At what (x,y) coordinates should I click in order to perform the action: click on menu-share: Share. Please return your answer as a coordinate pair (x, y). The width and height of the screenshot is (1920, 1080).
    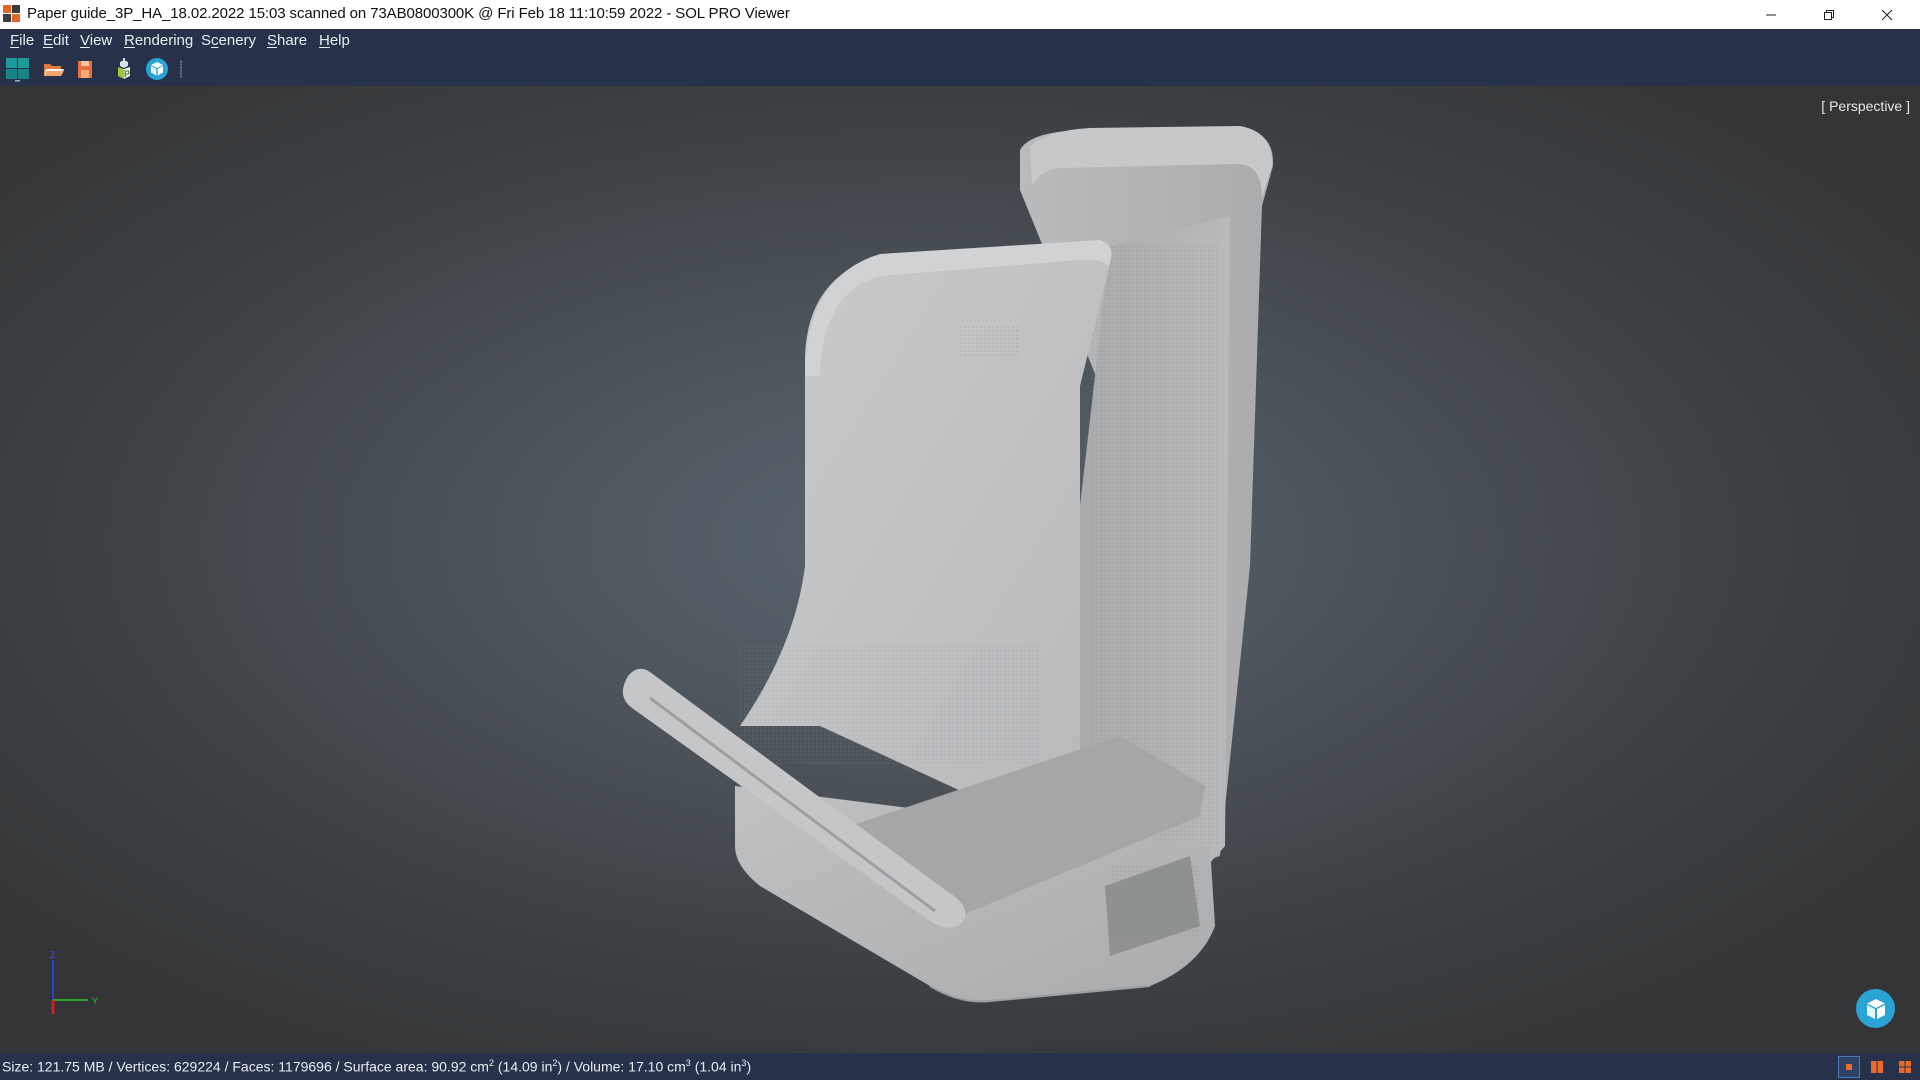
    Looking at the image, I should click on (287, 40).